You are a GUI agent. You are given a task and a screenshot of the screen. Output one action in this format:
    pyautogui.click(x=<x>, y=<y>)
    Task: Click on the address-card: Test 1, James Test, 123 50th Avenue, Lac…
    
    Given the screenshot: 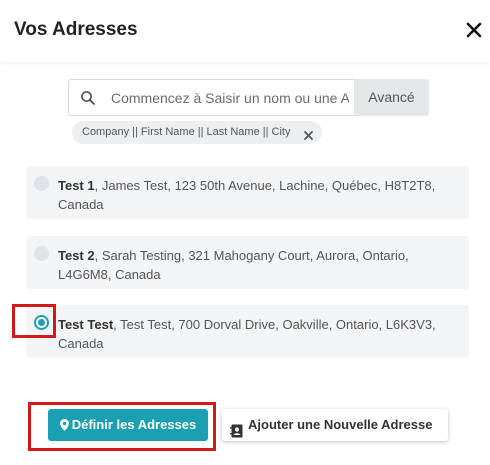 What is the action you would take?
    pyautogui.click(x=247, y=192)
    